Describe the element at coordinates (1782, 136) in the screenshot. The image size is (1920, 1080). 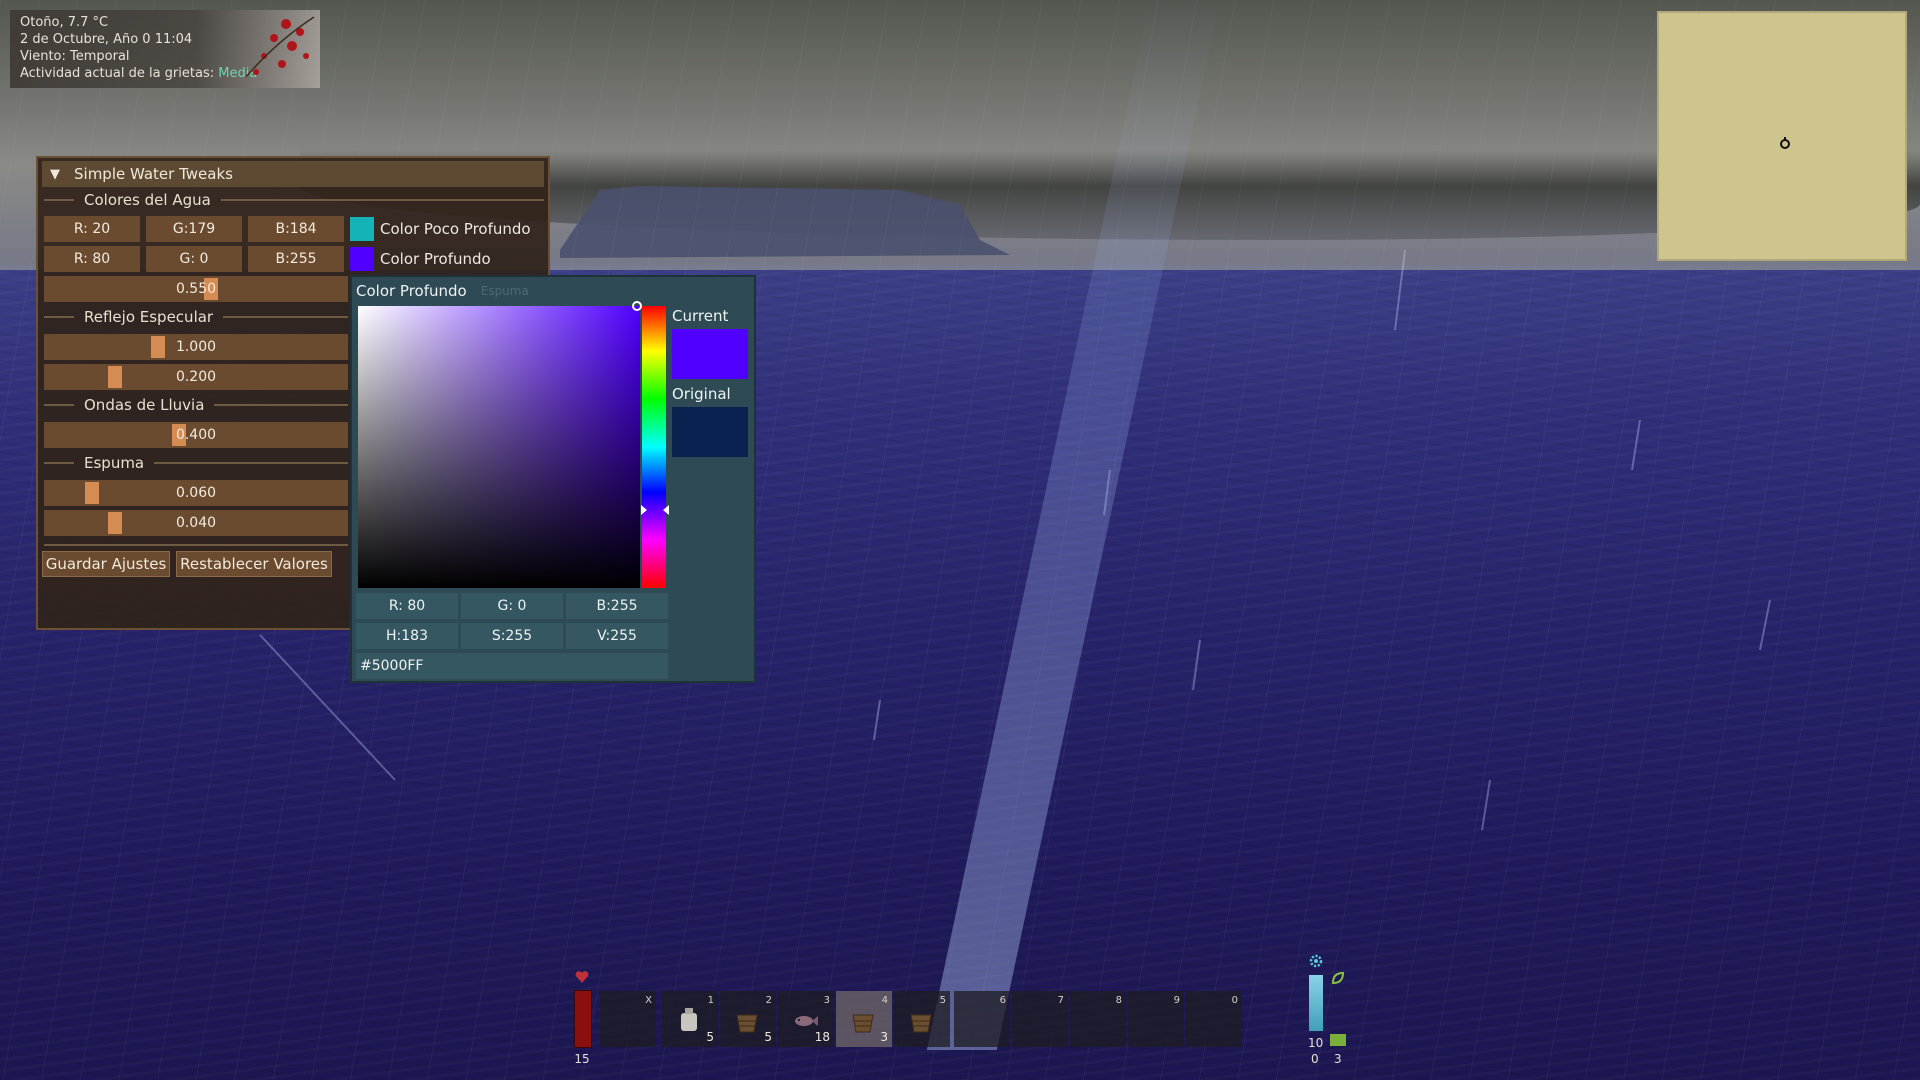
I see `minimap` at that location.